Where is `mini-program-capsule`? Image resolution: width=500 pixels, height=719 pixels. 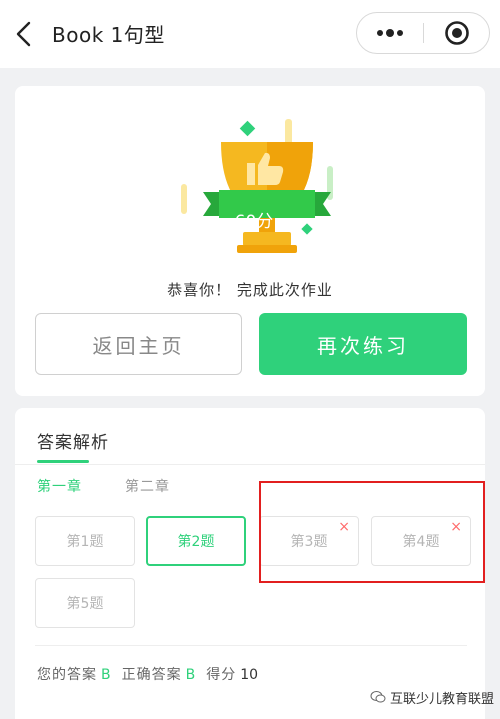 mini-program-capsule is located at coordinates (423, 33).